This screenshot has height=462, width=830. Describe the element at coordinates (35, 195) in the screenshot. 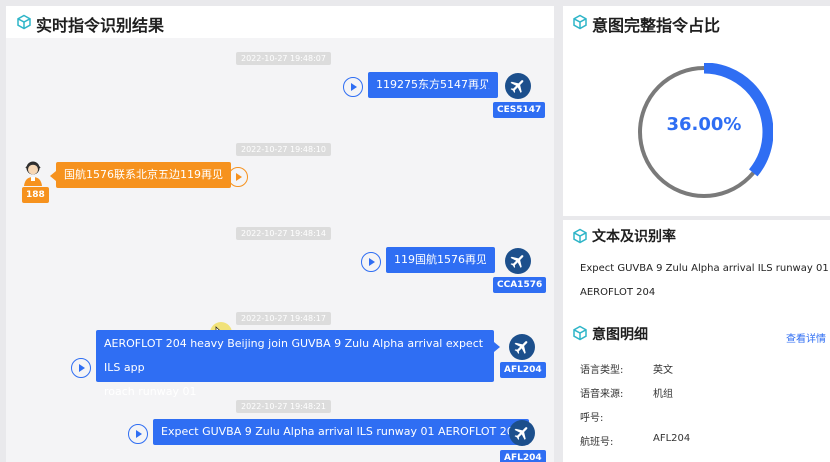

I see `controller-badge: 188` at that location.